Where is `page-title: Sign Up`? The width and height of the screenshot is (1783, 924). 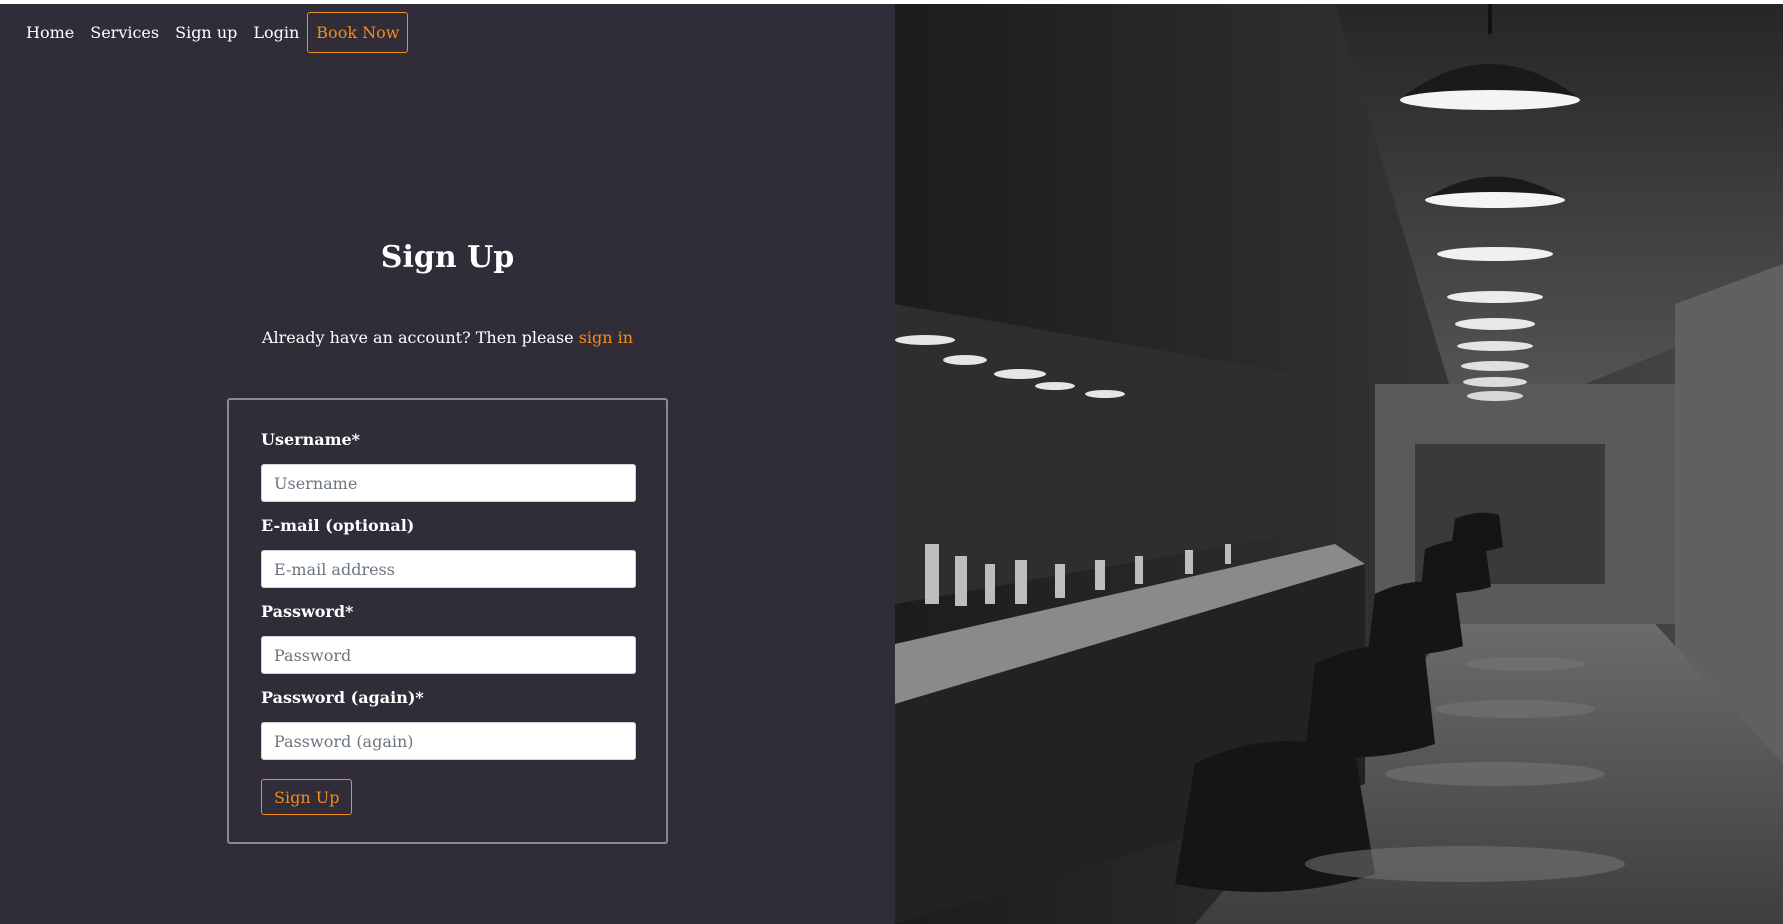 page-title: Sign Up is located at coordinates (447, 257).